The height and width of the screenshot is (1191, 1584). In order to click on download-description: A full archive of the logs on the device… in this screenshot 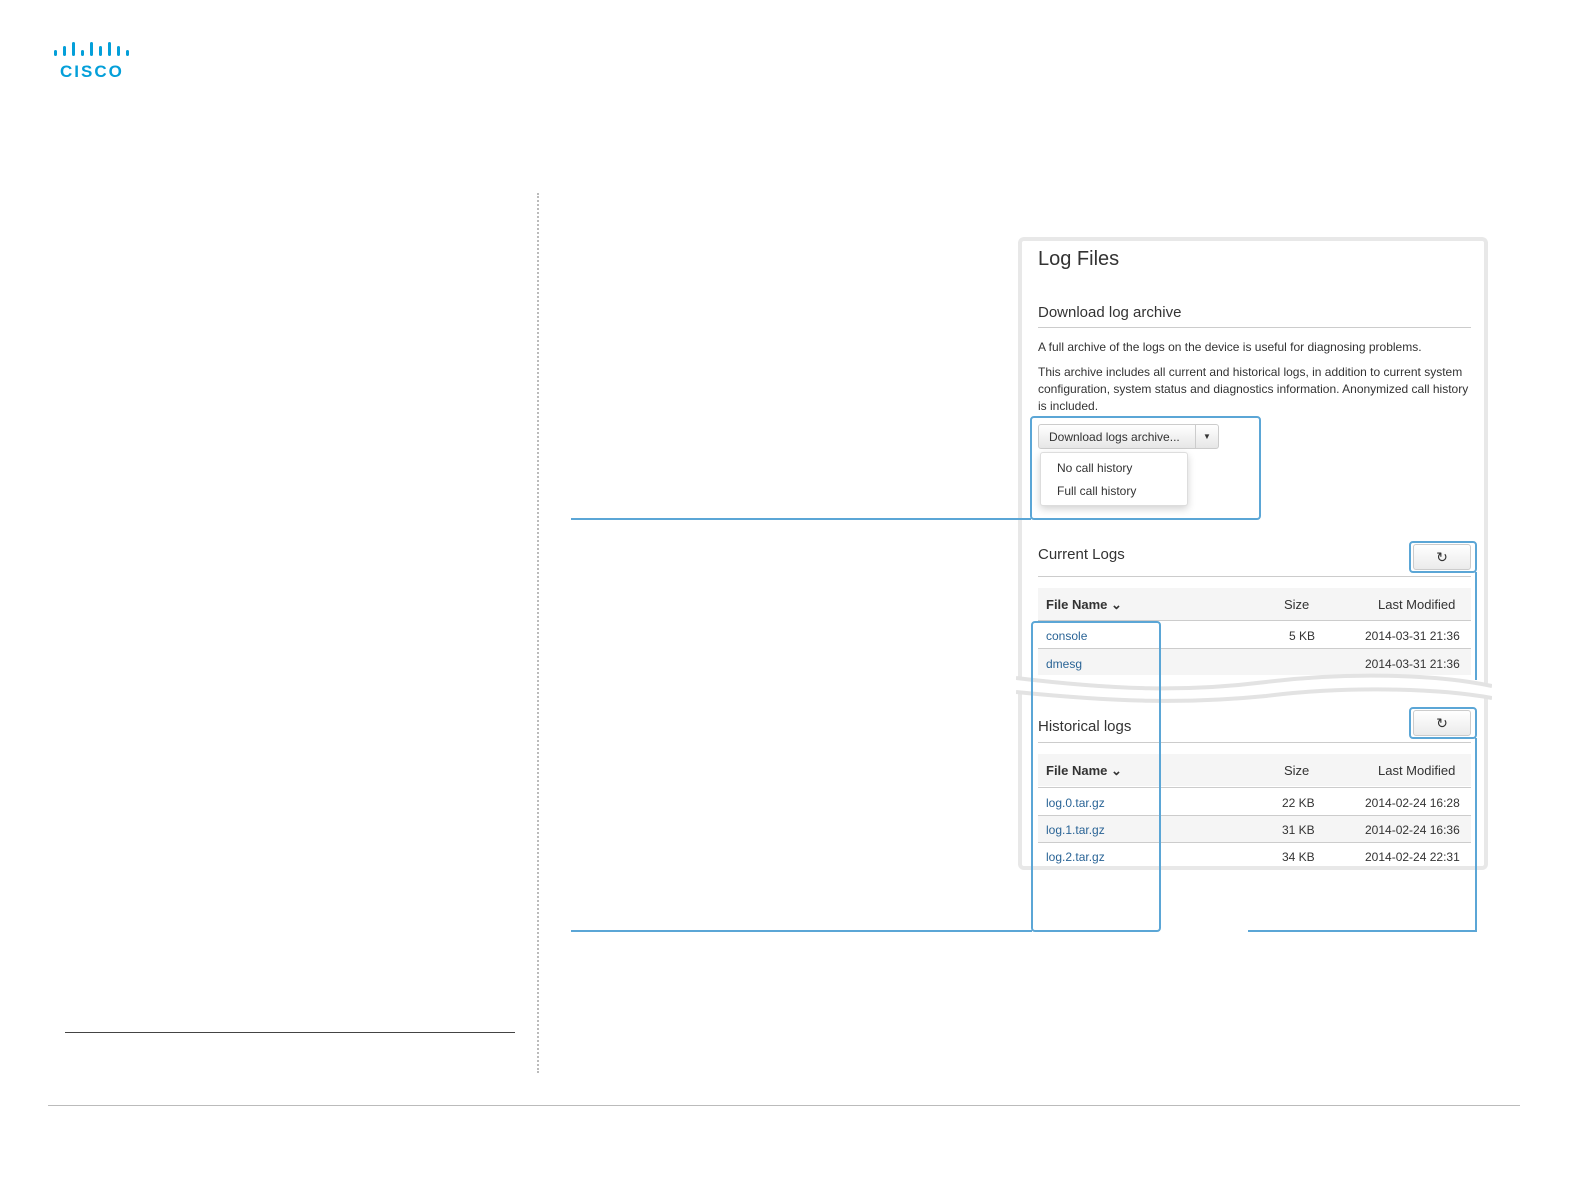, I will do `click(1230, 347)`.